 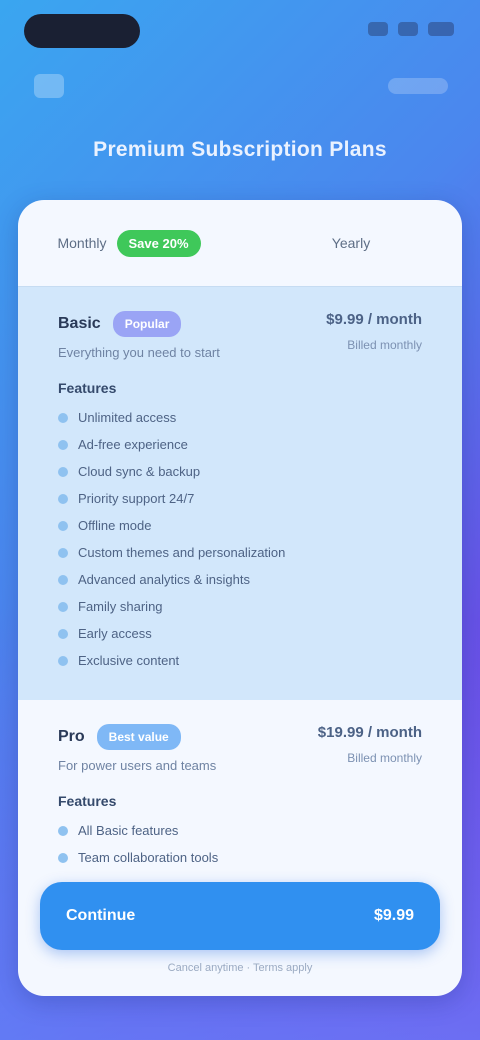 I want to click on feature-item: Early access, so click(x=240, y=633).